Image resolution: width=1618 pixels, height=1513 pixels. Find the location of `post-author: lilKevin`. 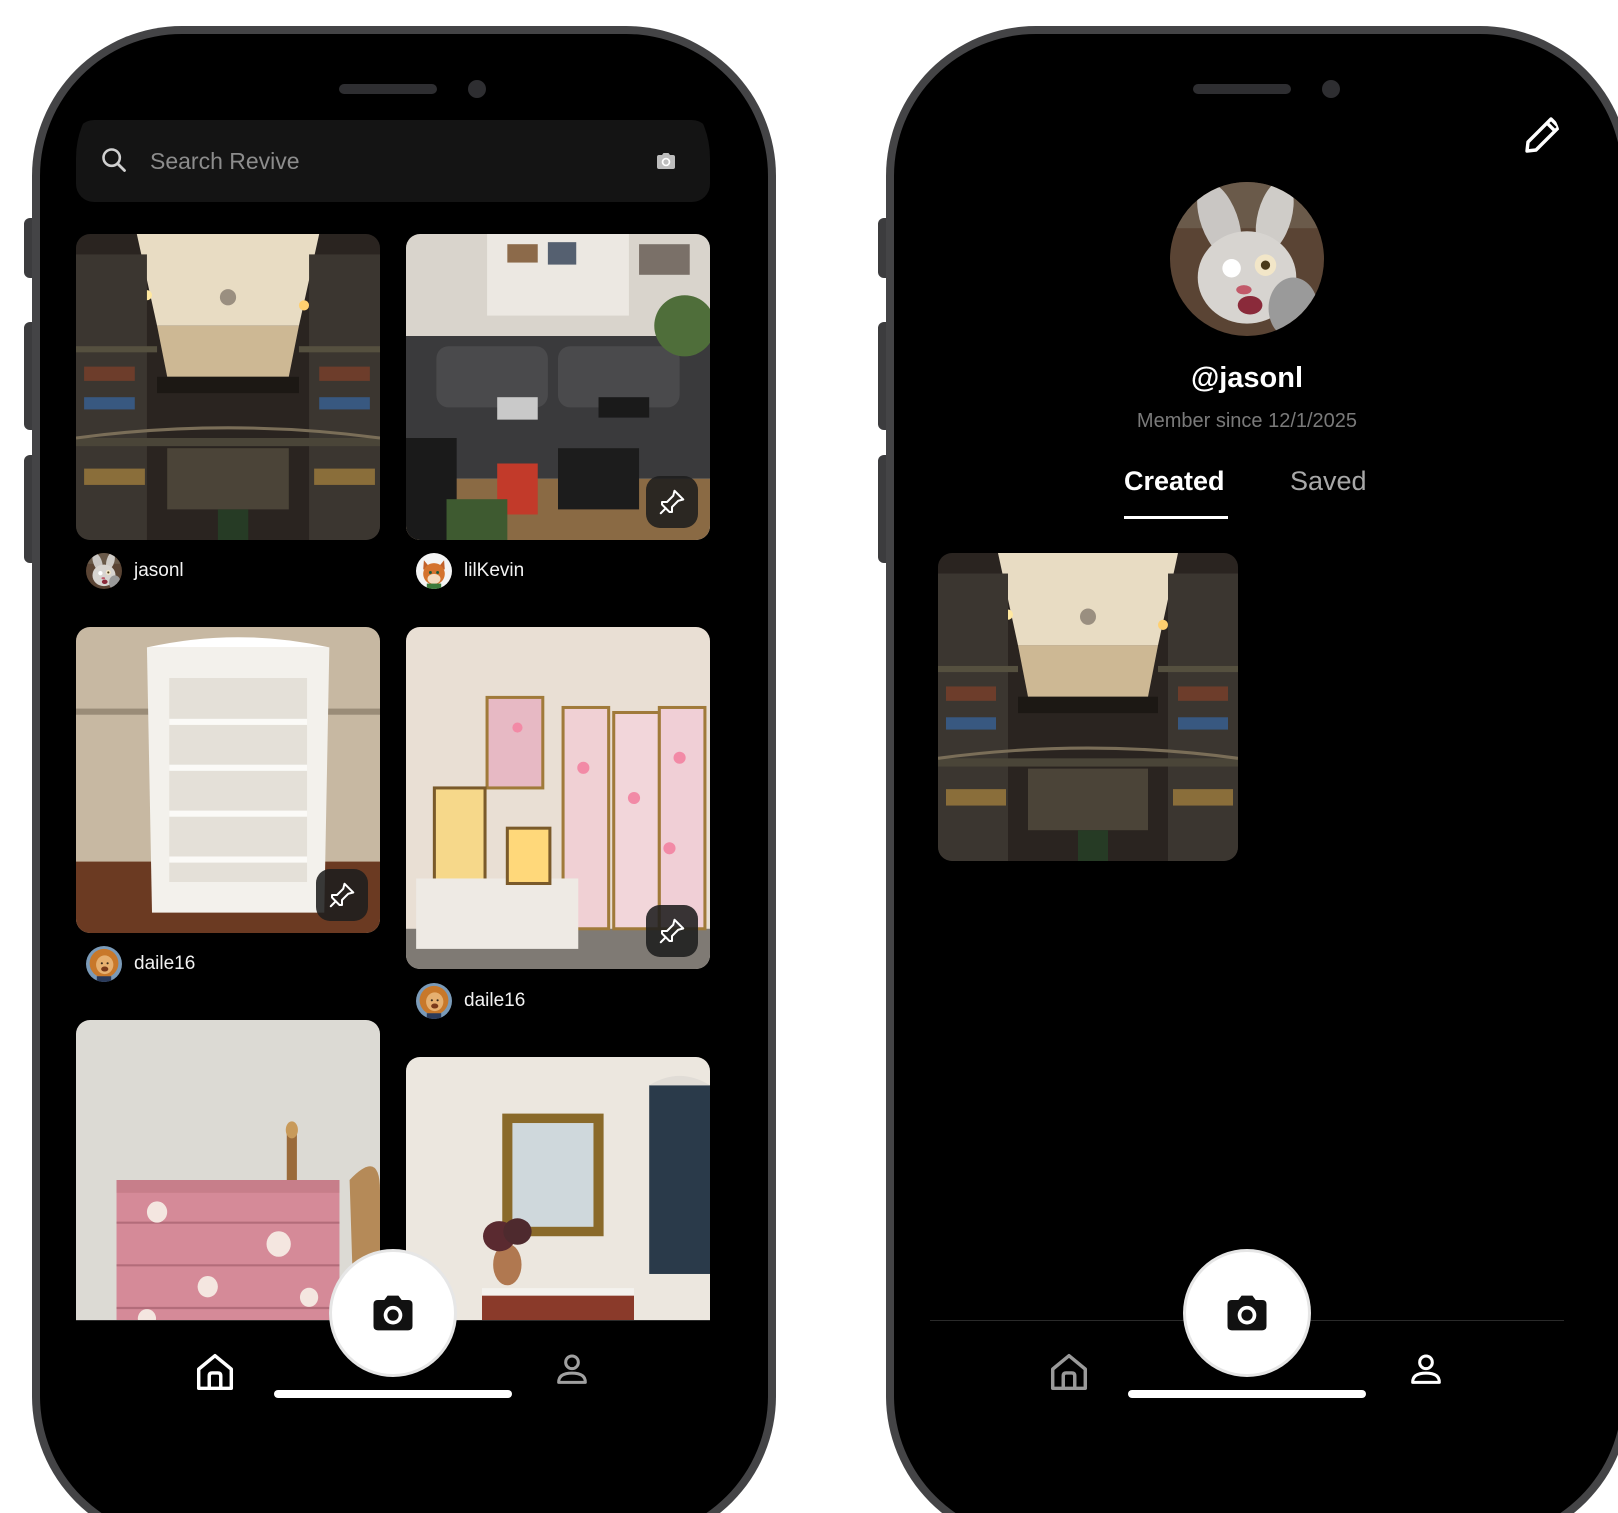

post-author: lilKevin is located at coordinates (470, 571).